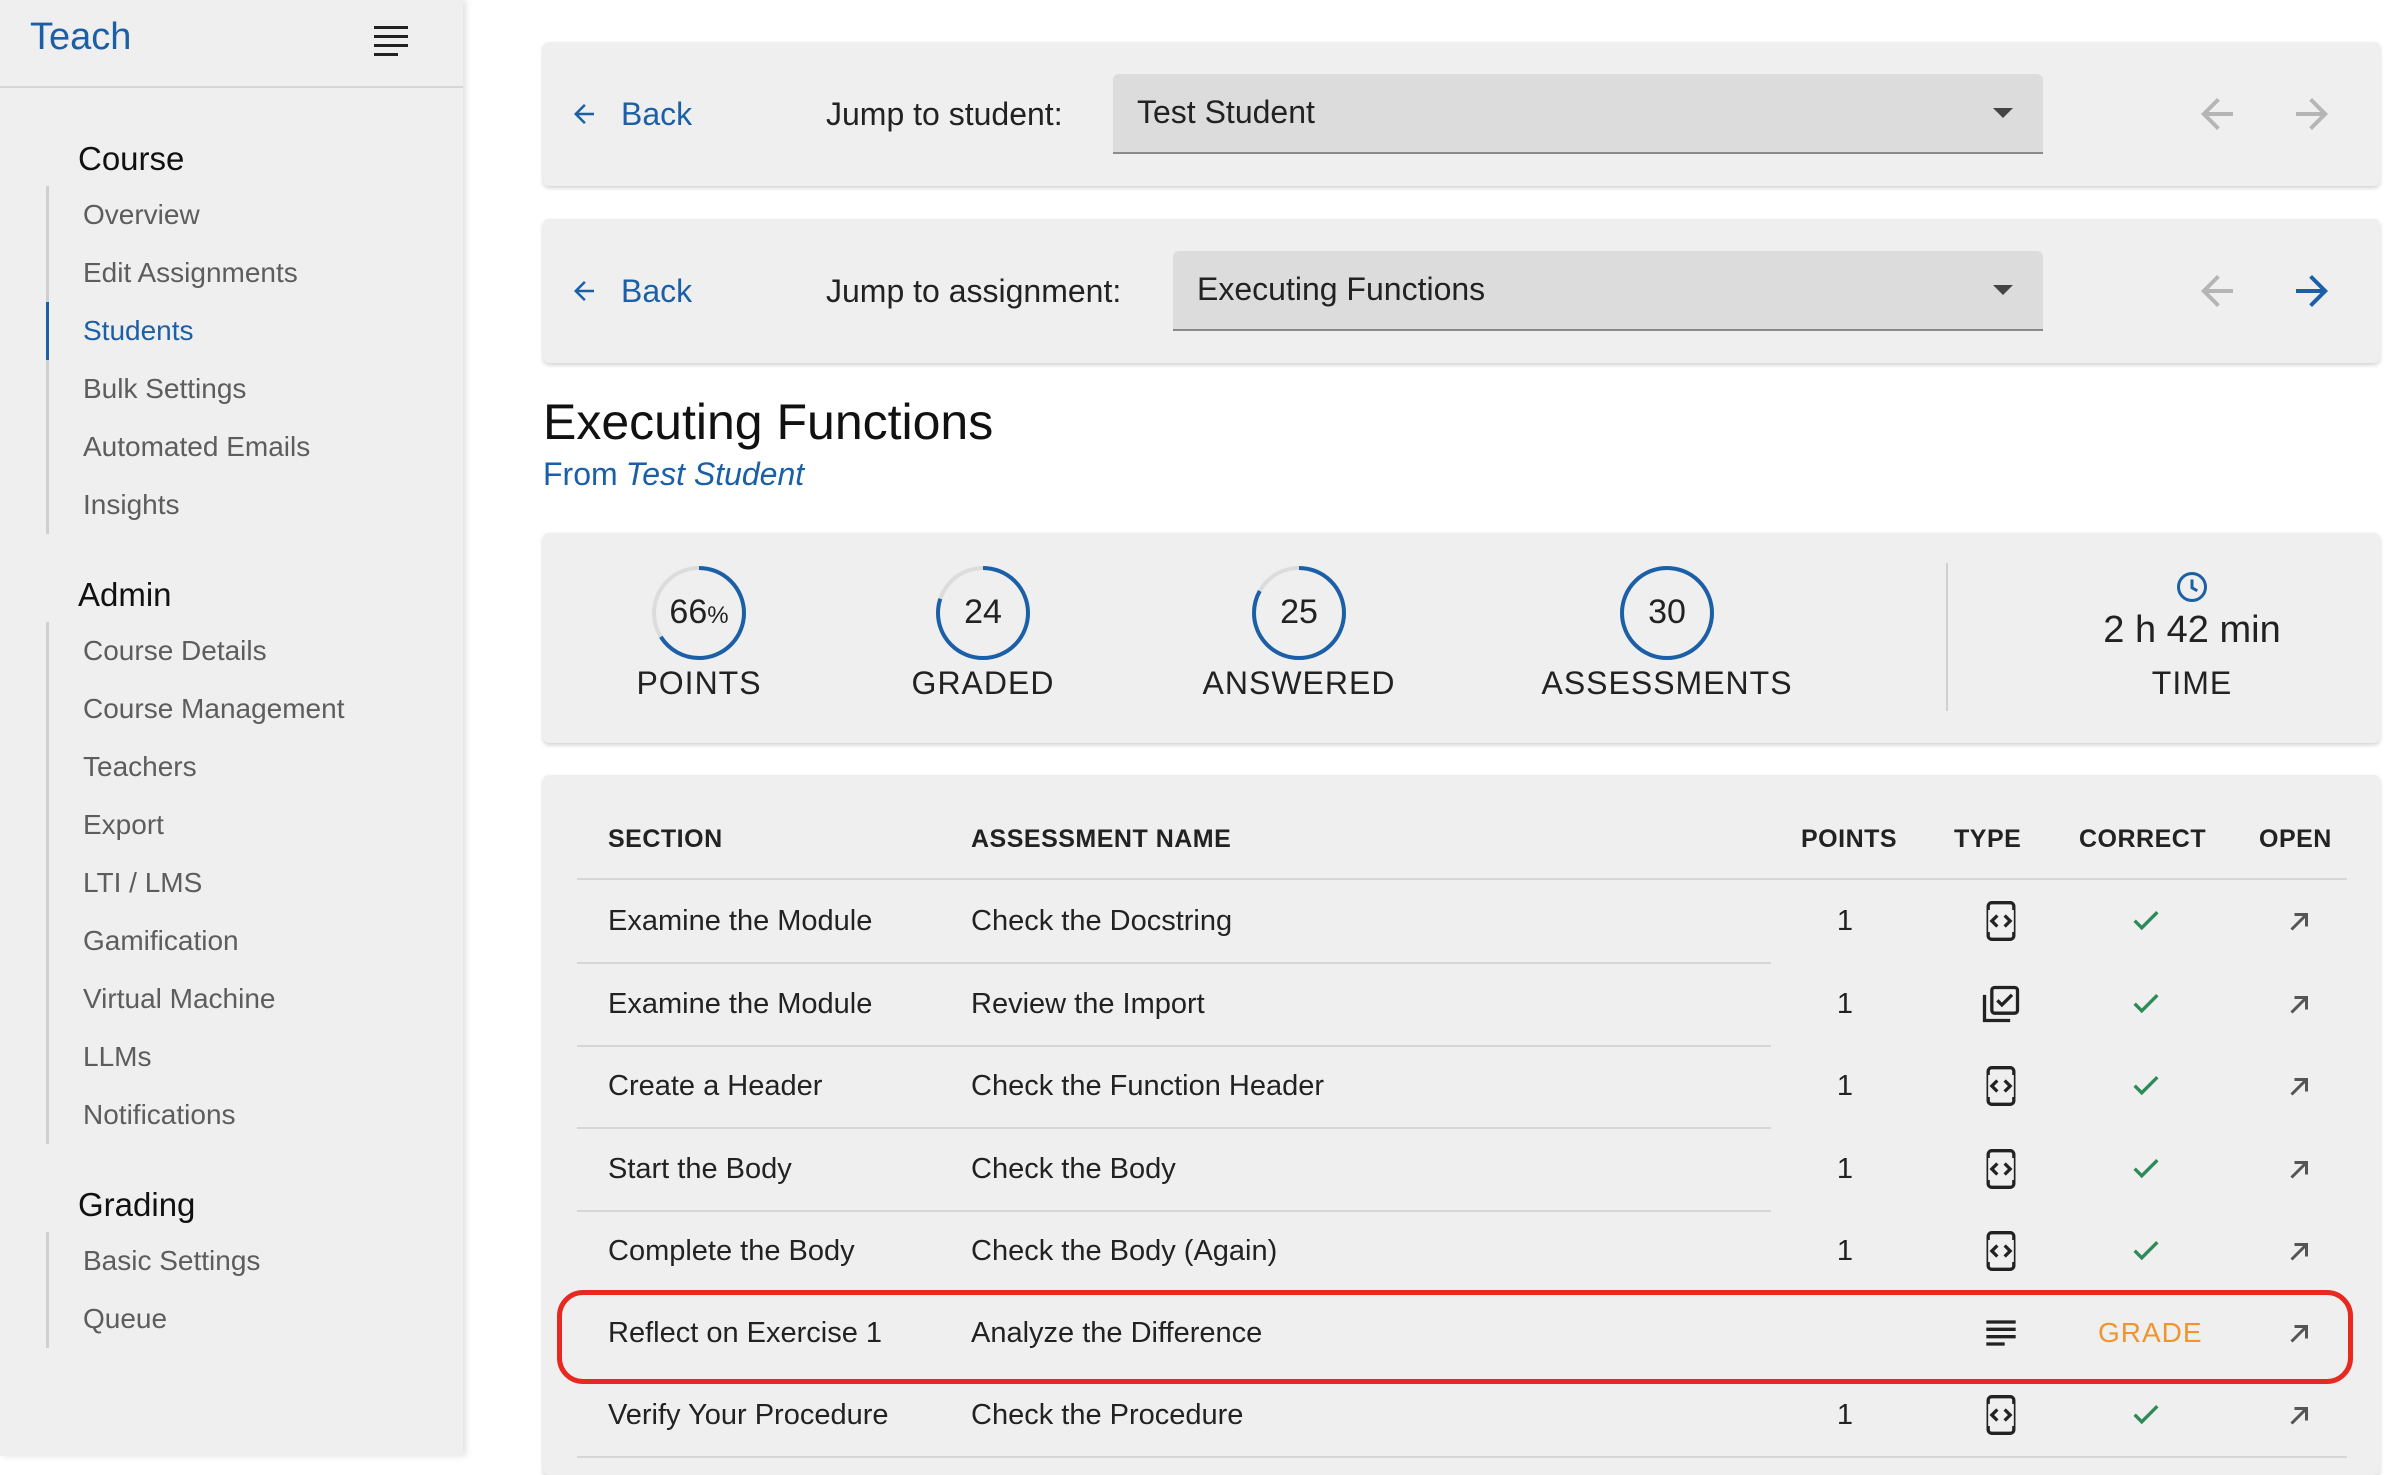 The image size is (2402, 1475). What do you see at coordinates (153, 1319) in the screenshot?
I see `sidebar-item-queue: Queue` at bounding box center [153, 1319].